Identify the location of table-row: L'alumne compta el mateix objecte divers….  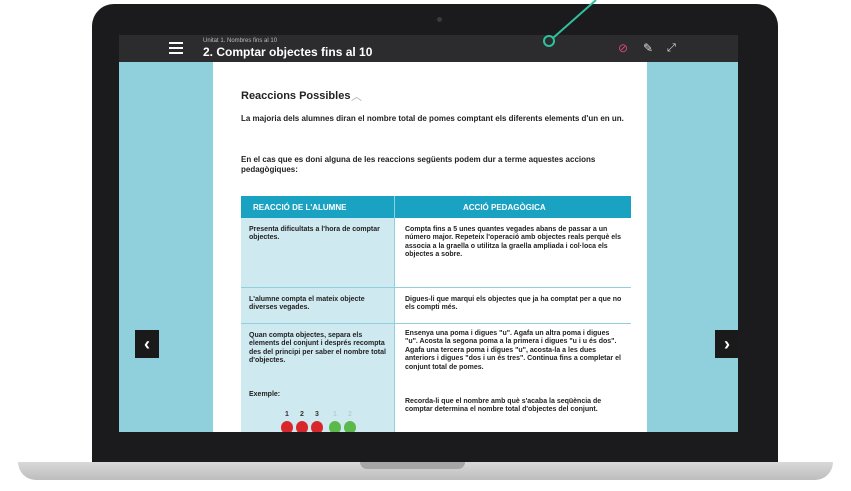
(436, 306).